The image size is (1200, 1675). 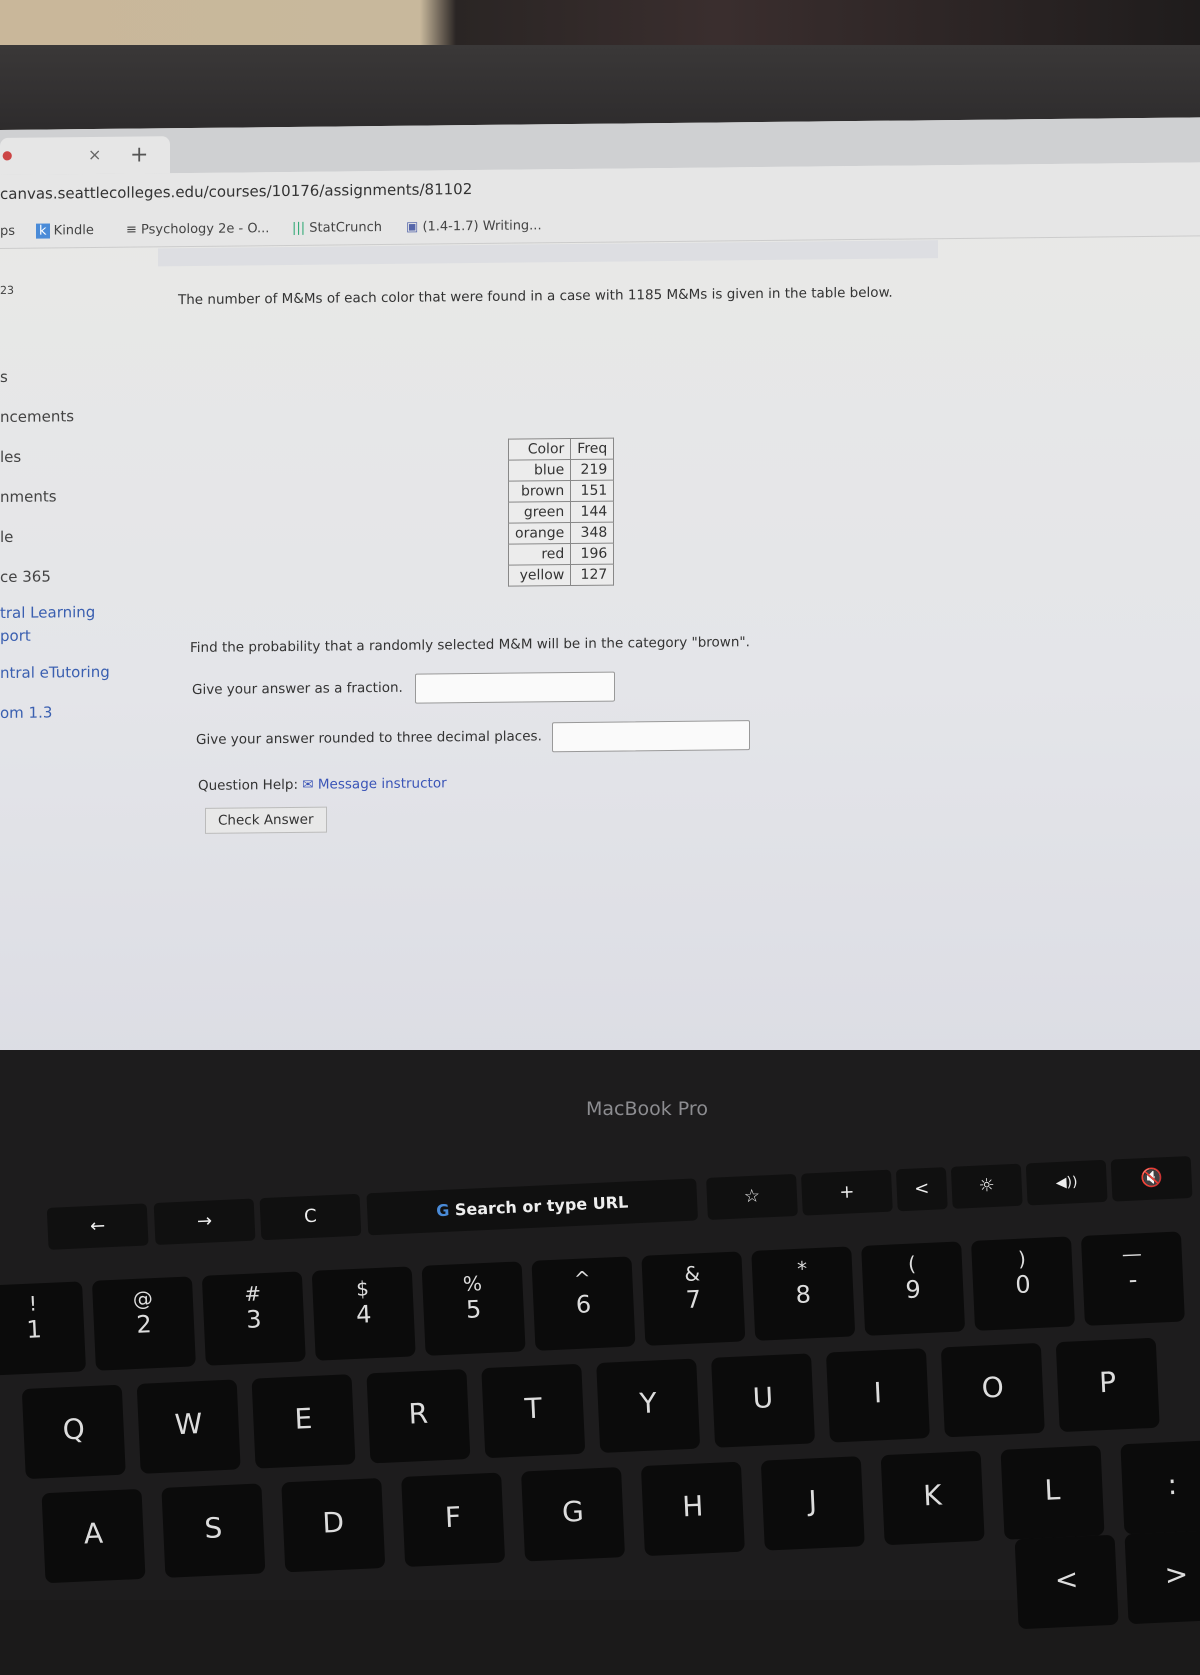 I want to click on bookmark-apps: ps, so click(x=7, y=231).